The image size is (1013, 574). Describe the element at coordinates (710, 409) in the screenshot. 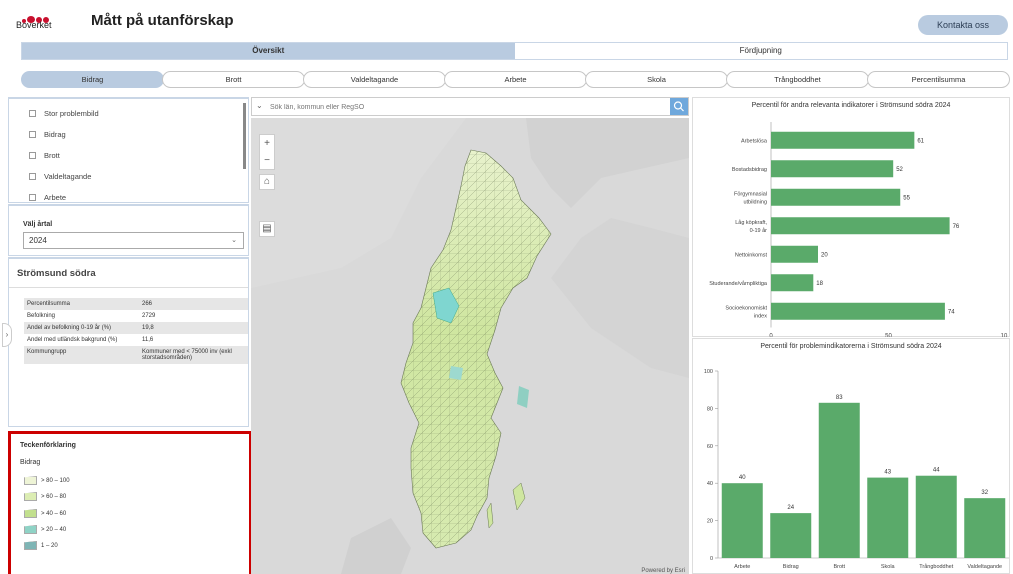

I see `tick-label: 80` at that location.